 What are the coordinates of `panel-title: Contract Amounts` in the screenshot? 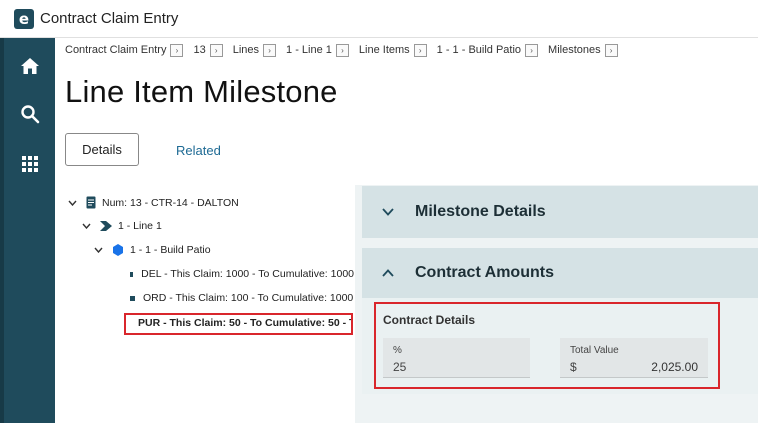 It's located at (484, 272).